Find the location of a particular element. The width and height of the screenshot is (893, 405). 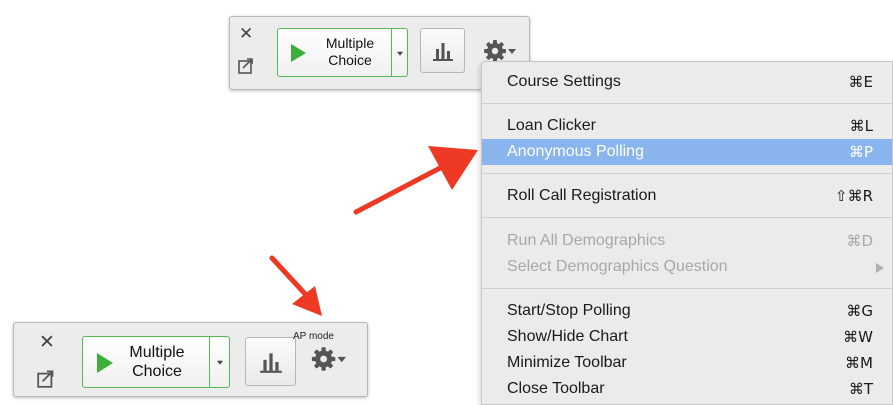

menu-item-shortcut: ⌘E is located at coordinates (860, 82).